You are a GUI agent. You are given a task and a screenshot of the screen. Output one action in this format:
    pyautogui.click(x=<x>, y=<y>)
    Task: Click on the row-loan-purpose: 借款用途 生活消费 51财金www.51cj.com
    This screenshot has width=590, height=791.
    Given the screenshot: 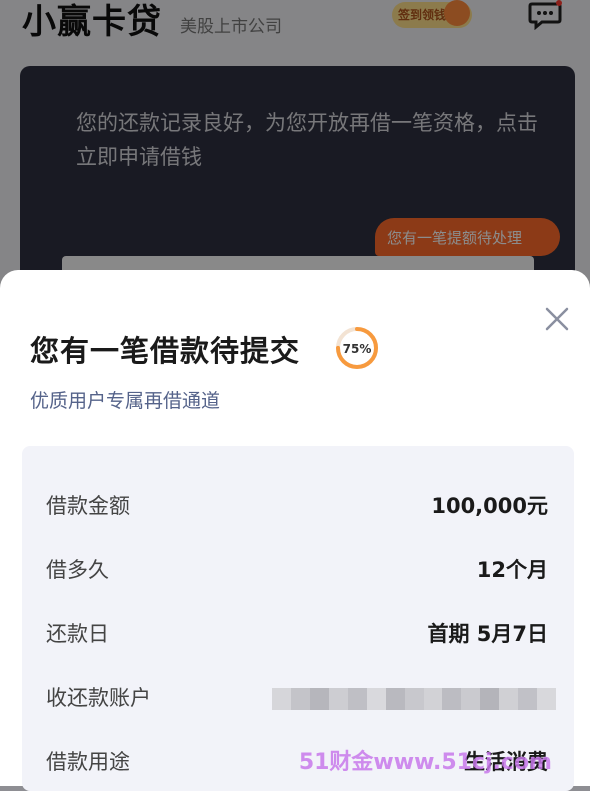 What is the action you would take?
    pyautogui.click(x=298, y=760)
    